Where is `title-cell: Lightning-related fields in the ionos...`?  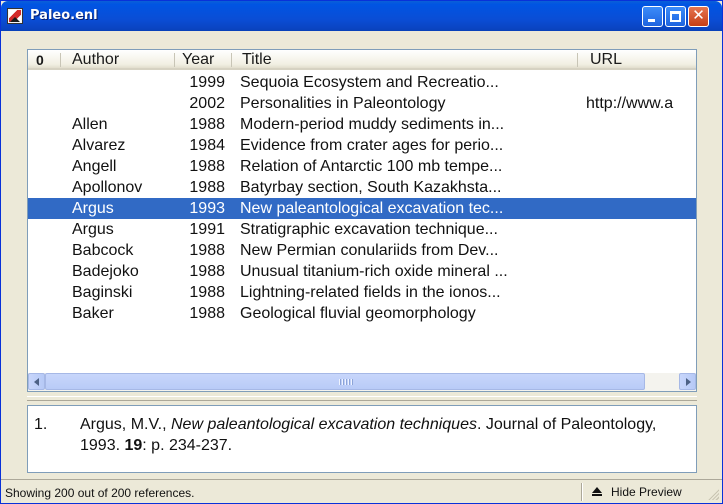 title-cell: Lightning-related fields in the ionos... is located at coordinates (370, 292).